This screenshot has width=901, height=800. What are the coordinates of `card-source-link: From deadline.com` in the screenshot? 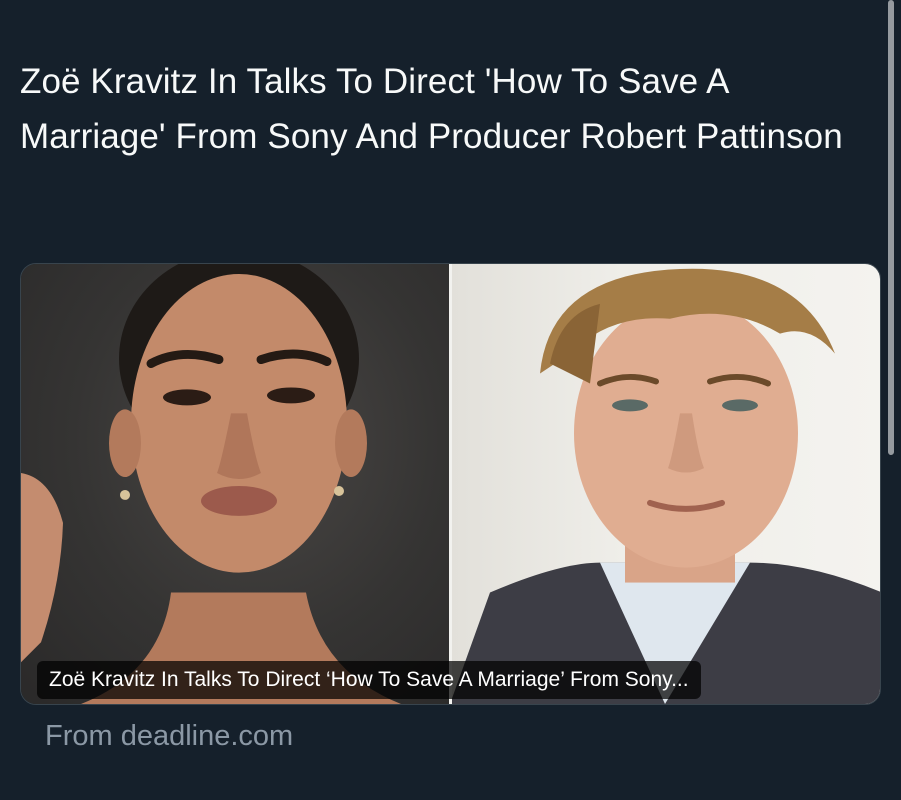 It's located at (169, 736).